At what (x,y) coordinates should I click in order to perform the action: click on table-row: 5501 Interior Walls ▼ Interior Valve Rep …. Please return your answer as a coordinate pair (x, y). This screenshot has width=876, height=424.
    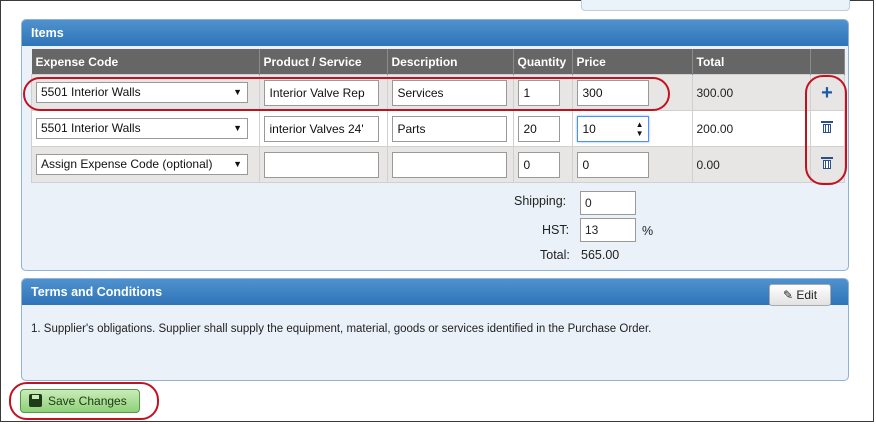
    Looking at the image, I should click on (438, 92).